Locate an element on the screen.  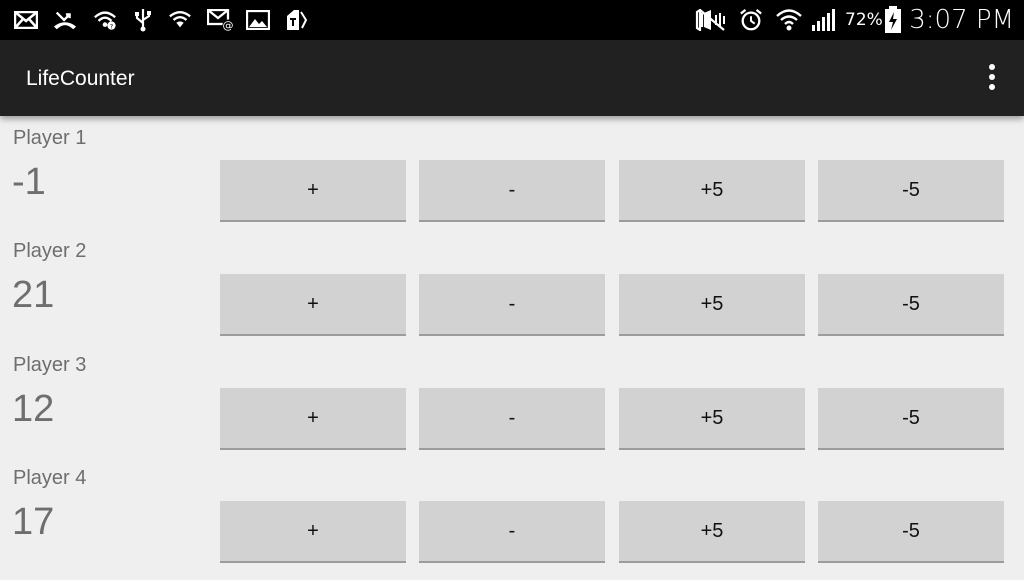
player-name: Player 2 is located at coordinates (50, 251).